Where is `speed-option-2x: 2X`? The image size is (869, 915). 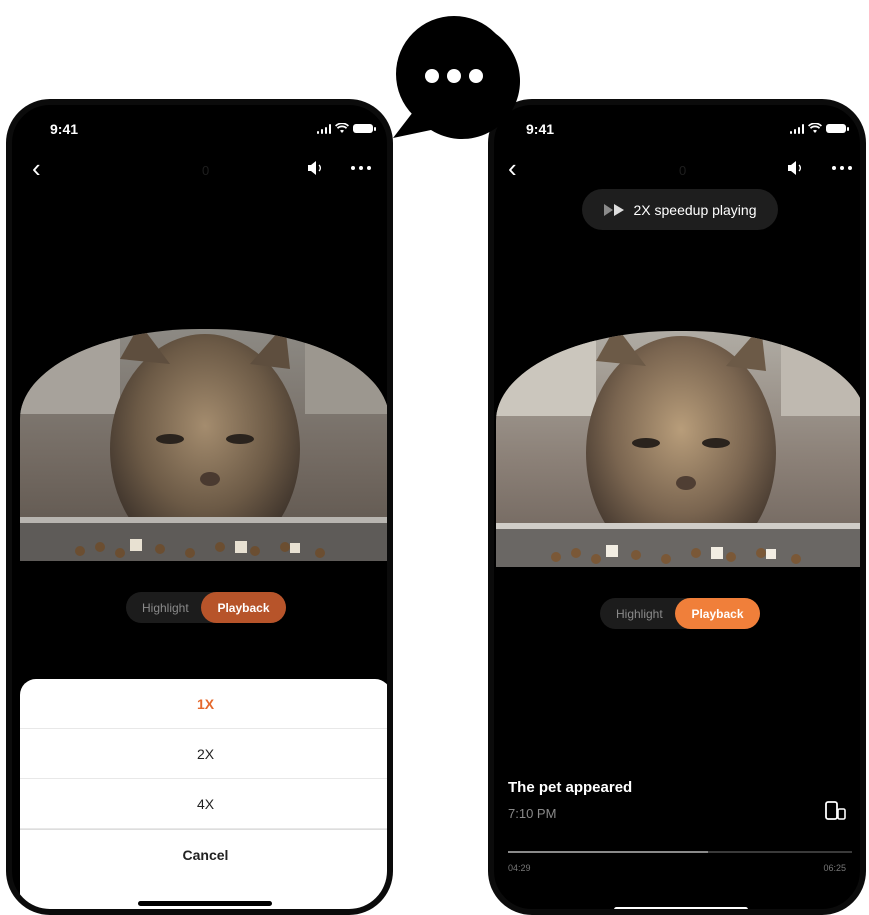
speed-option-2x: 2X is located at coordinates (203, 754).